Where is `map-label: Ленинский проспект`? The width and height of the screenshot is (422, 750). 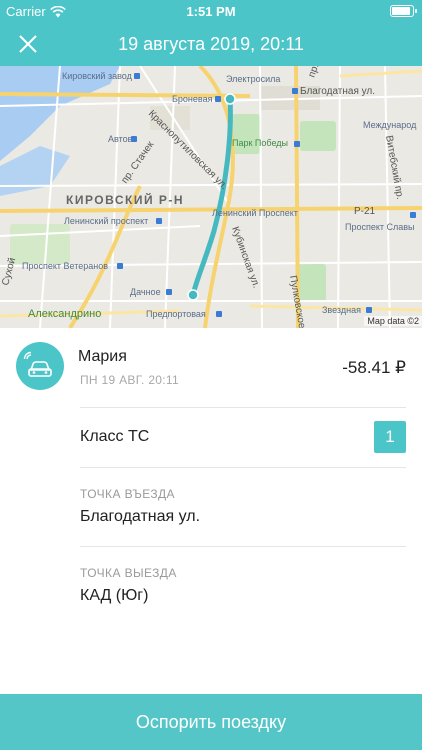
map-label: Ленинский проспект is located at coordinates (106, 221).